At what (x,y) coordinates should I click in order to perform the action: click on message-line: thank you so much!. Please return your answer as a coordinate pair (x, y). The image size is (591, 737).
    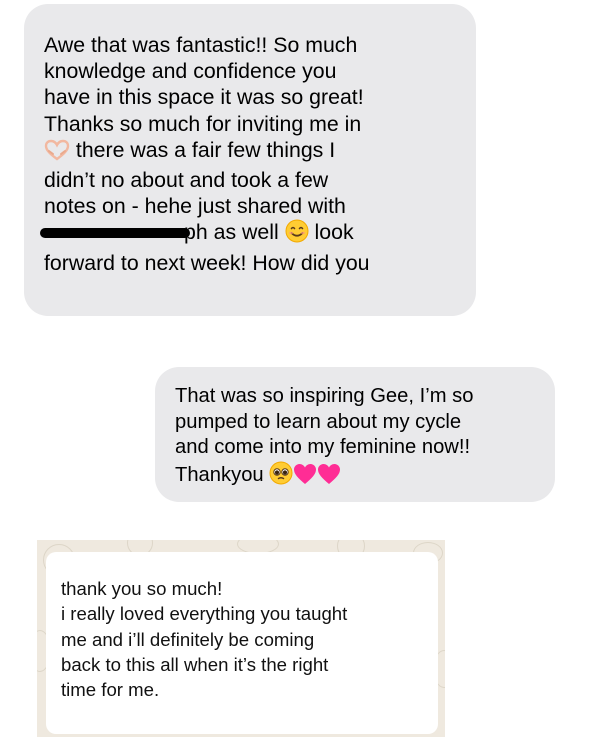
    Looking at the image, I should click on (142, 588).